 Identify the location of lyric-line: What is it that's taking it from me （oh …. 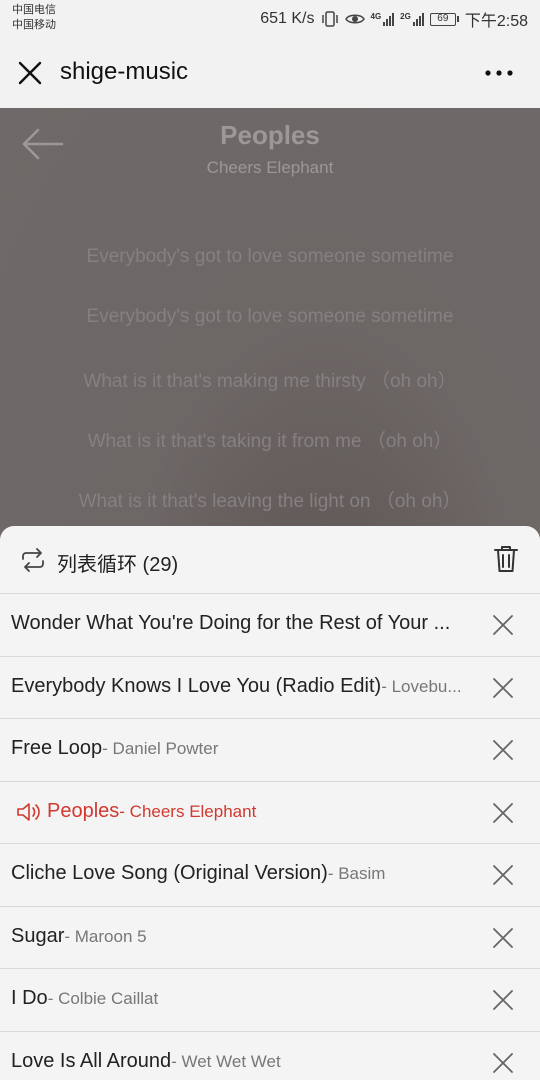
(270, 441).